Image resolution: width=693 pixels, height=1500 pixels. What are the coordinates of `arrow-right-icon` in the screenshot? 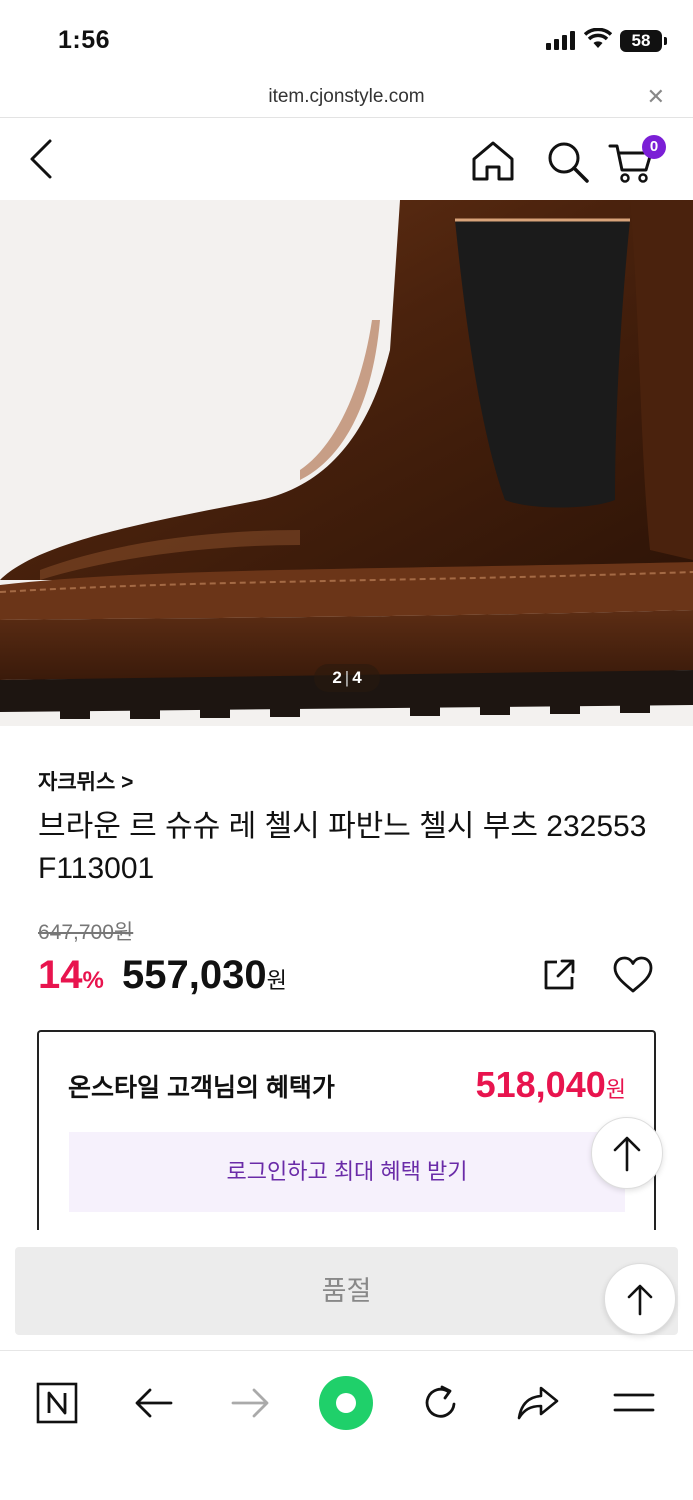 It's located at (250, 1403).